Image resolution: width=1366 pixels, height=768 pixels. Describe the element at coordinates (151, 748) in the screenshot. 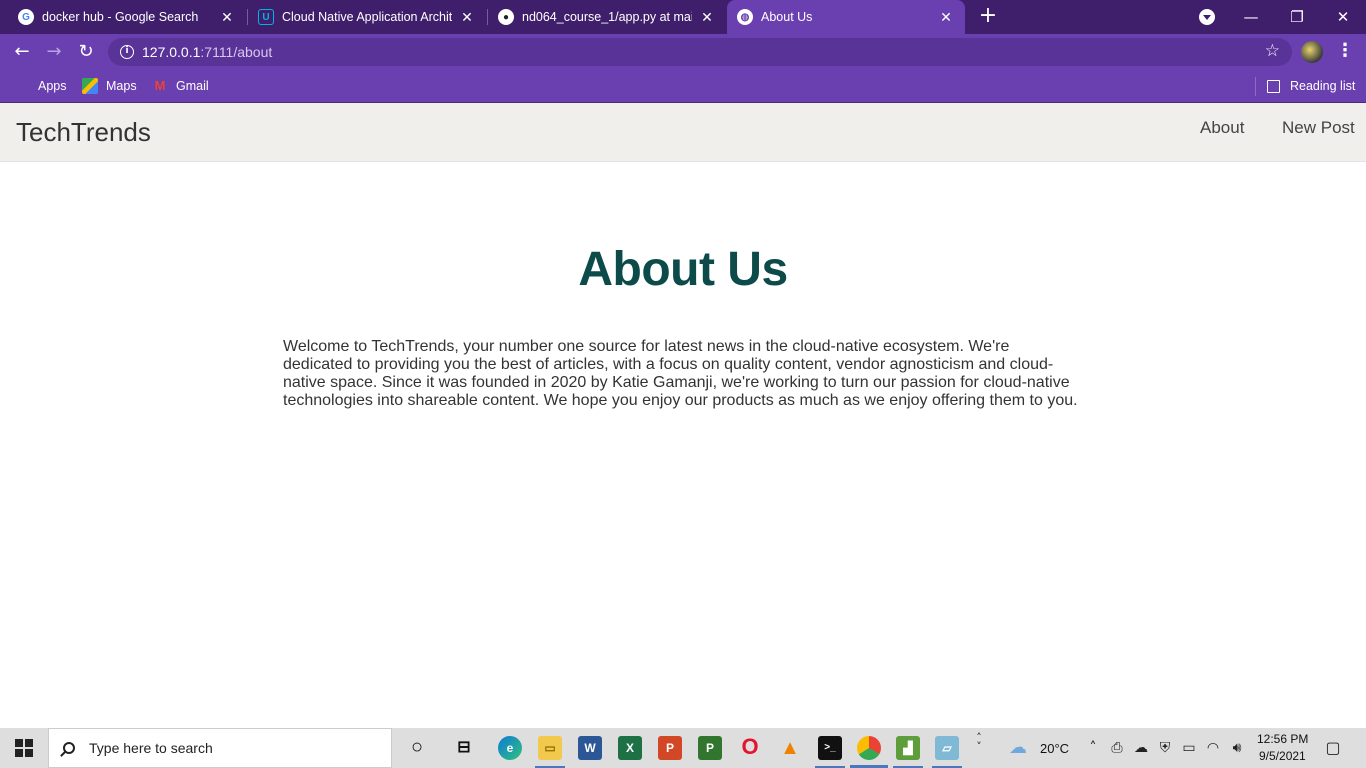

I see `taskbar-search-placeholder: Type here to search` at that location.